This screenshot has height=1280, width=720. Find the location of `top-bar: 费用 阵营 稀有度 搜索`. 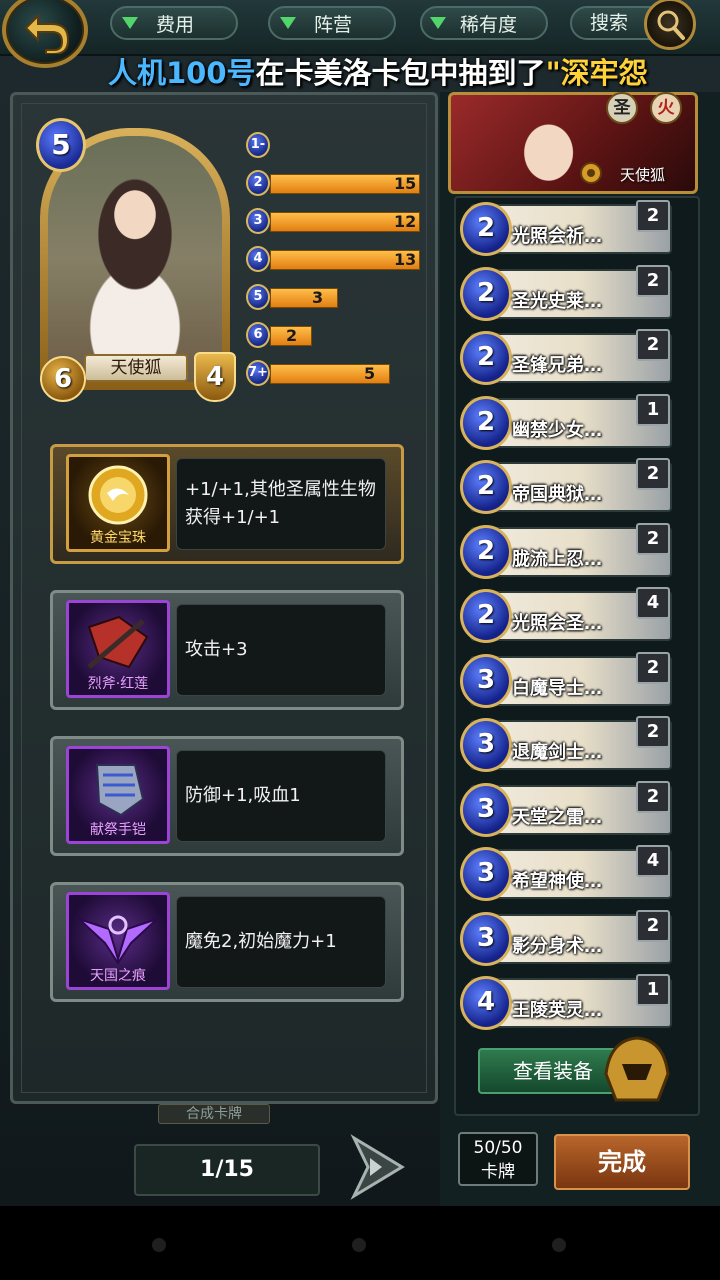

top-bar: 费用 阵营 稀有度 搜索 is located at coordinates (360, 34).